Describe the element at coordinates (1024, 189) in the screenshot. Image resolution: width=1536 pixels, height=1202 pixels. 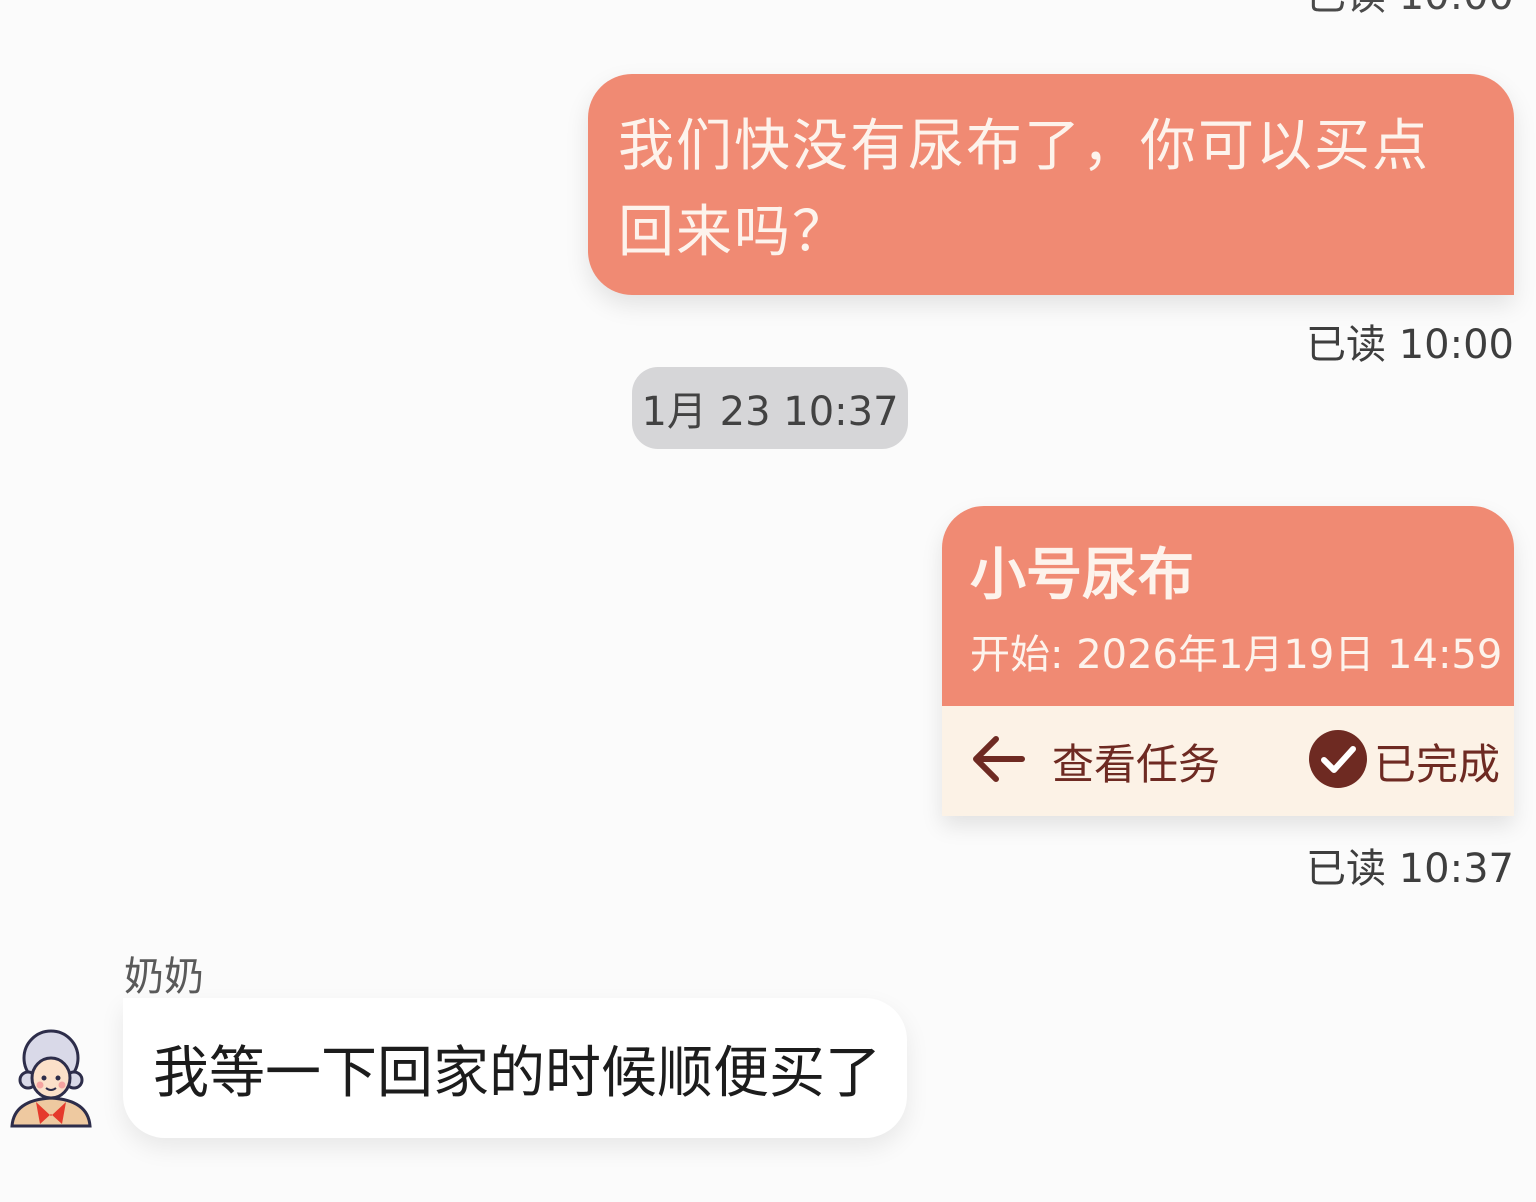
I see `outgoing-message-text: 我们快没有尿布了，你可以买点回来吗？` at that location.